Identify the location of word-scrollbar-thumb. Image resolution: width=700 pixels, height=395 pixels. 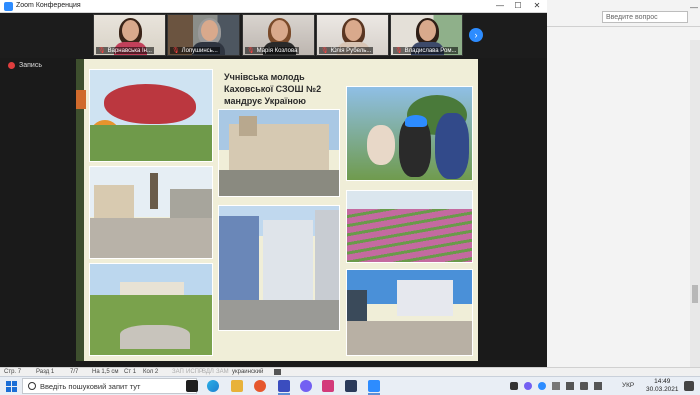
(695, 294).